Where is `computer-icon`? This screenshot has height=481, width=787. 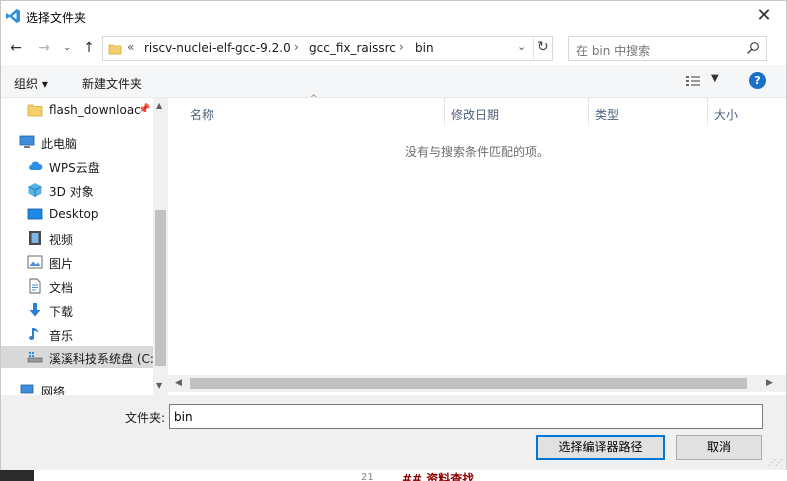
computer-icon is located at coordinates (27, 141).